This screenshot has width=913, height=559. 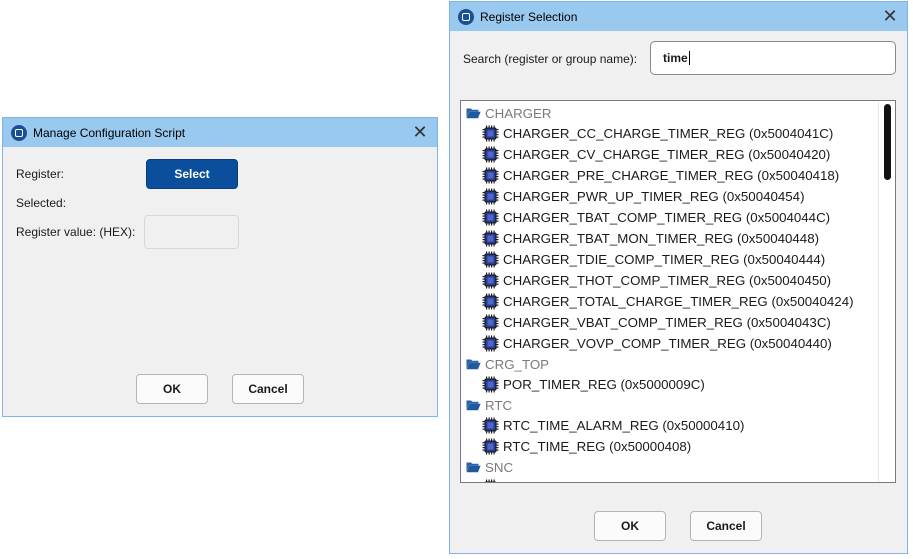 I want to click on tree-item: RTC_TIME_REG (0x50000408), so click(x=670, y=446).